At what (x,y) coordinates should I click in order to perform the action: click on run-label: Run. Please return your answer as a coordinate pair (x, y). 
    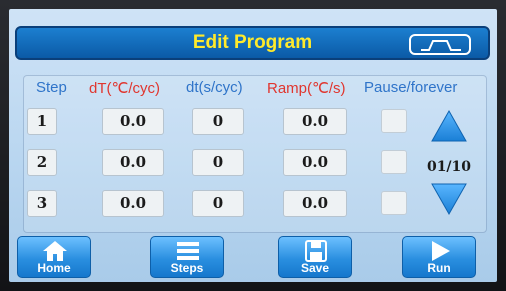
    Looking at the image, I should click on (439, 268).